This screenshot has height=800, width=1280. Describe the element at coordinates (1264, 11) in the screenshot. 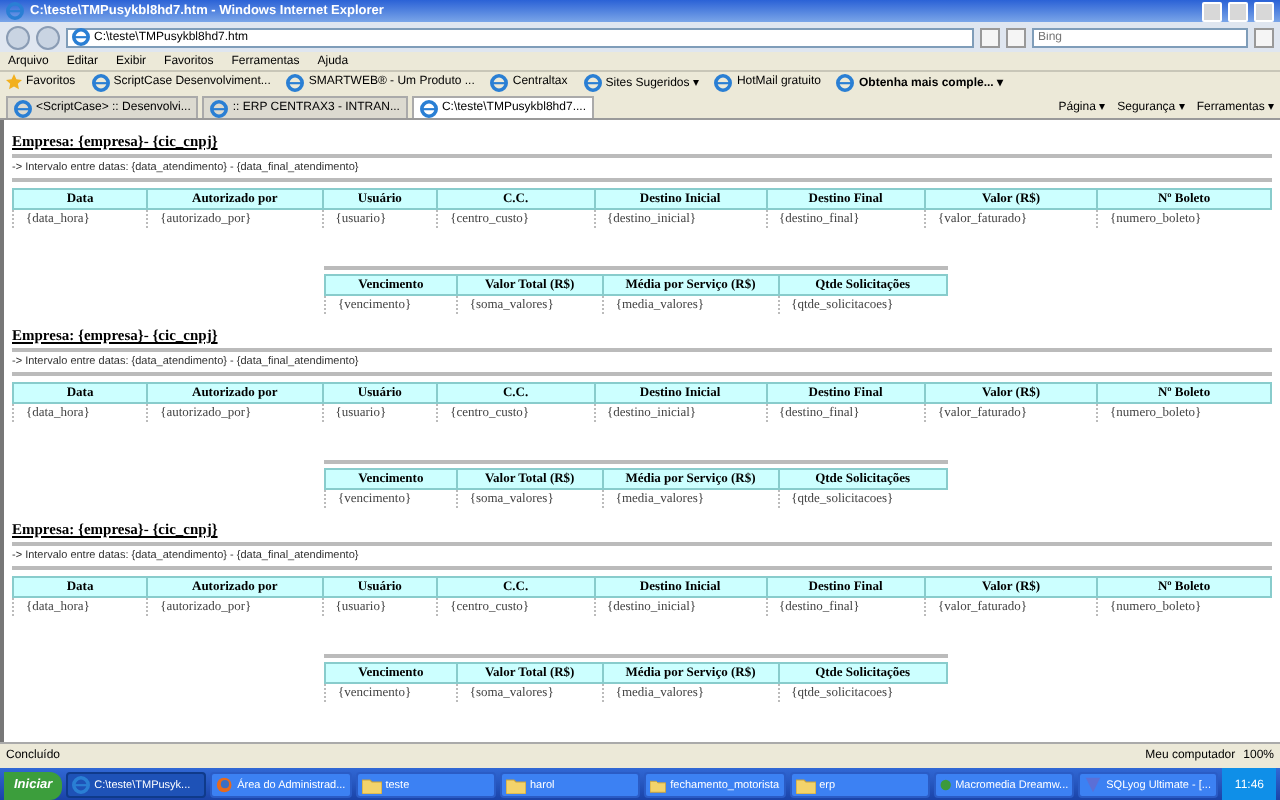

I see `close-button` at that location.